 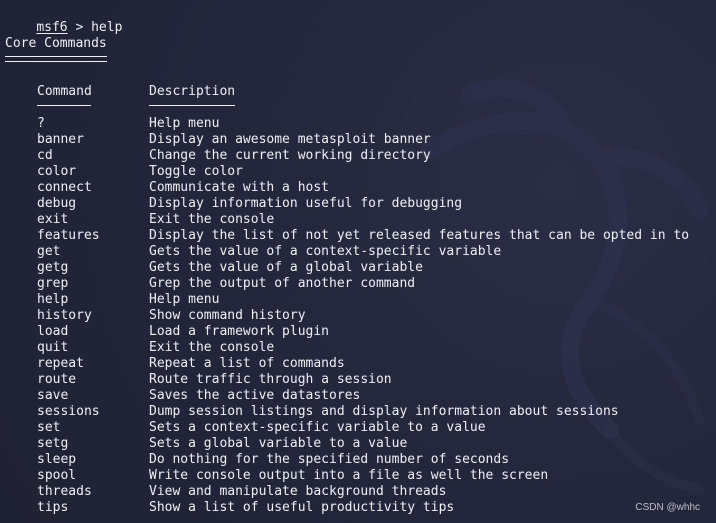 I want to click on command-name: cd, so click(x=45, y=155).